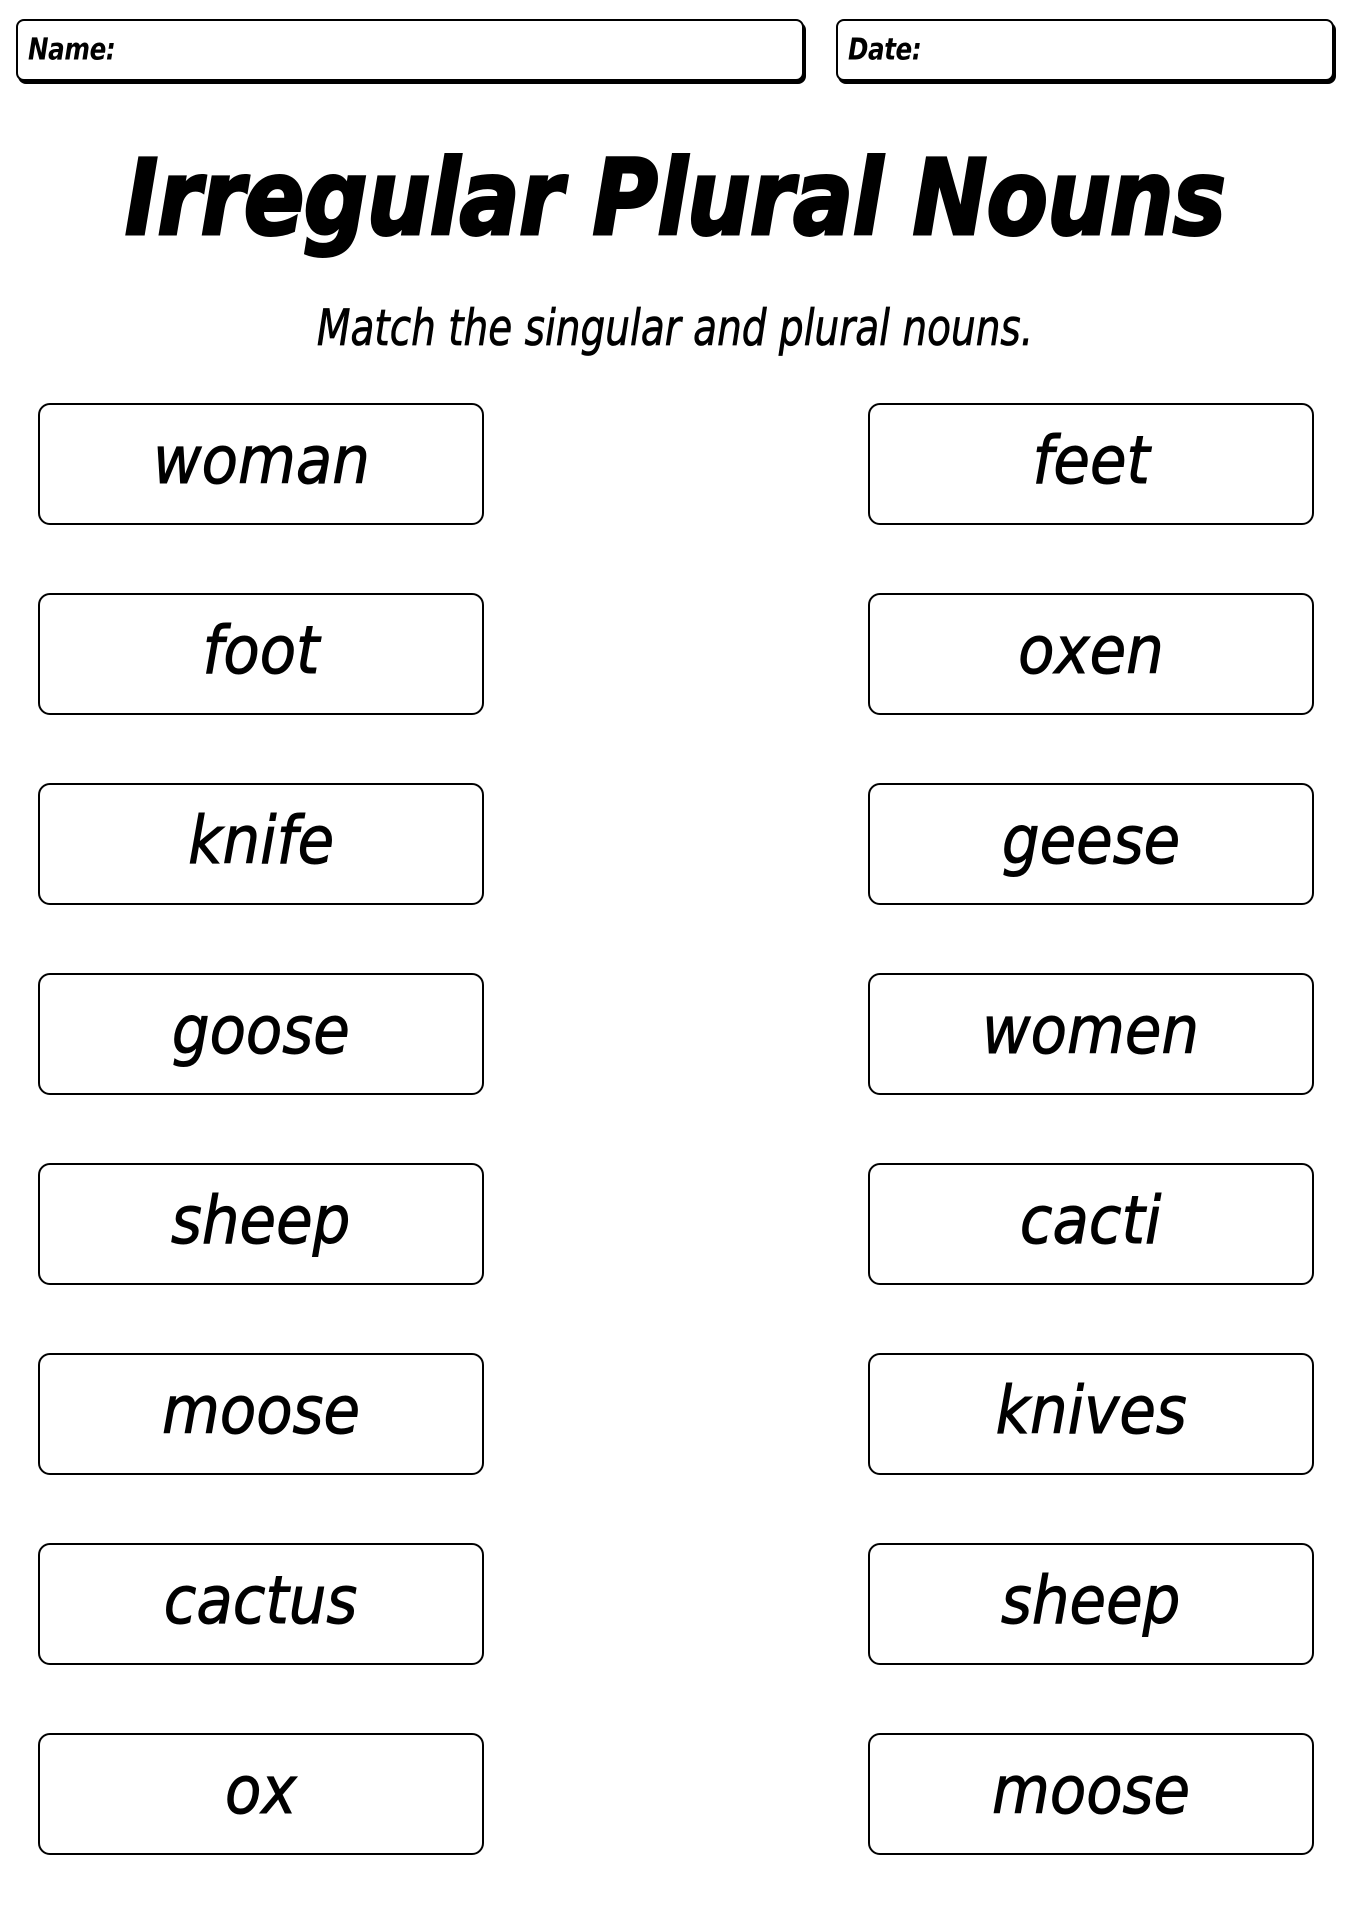  What do you see at coordinates (675, 328) in the screenshot?
I see `instructions: Match the singular and plural nouns.` at bounding box center [675, 328].